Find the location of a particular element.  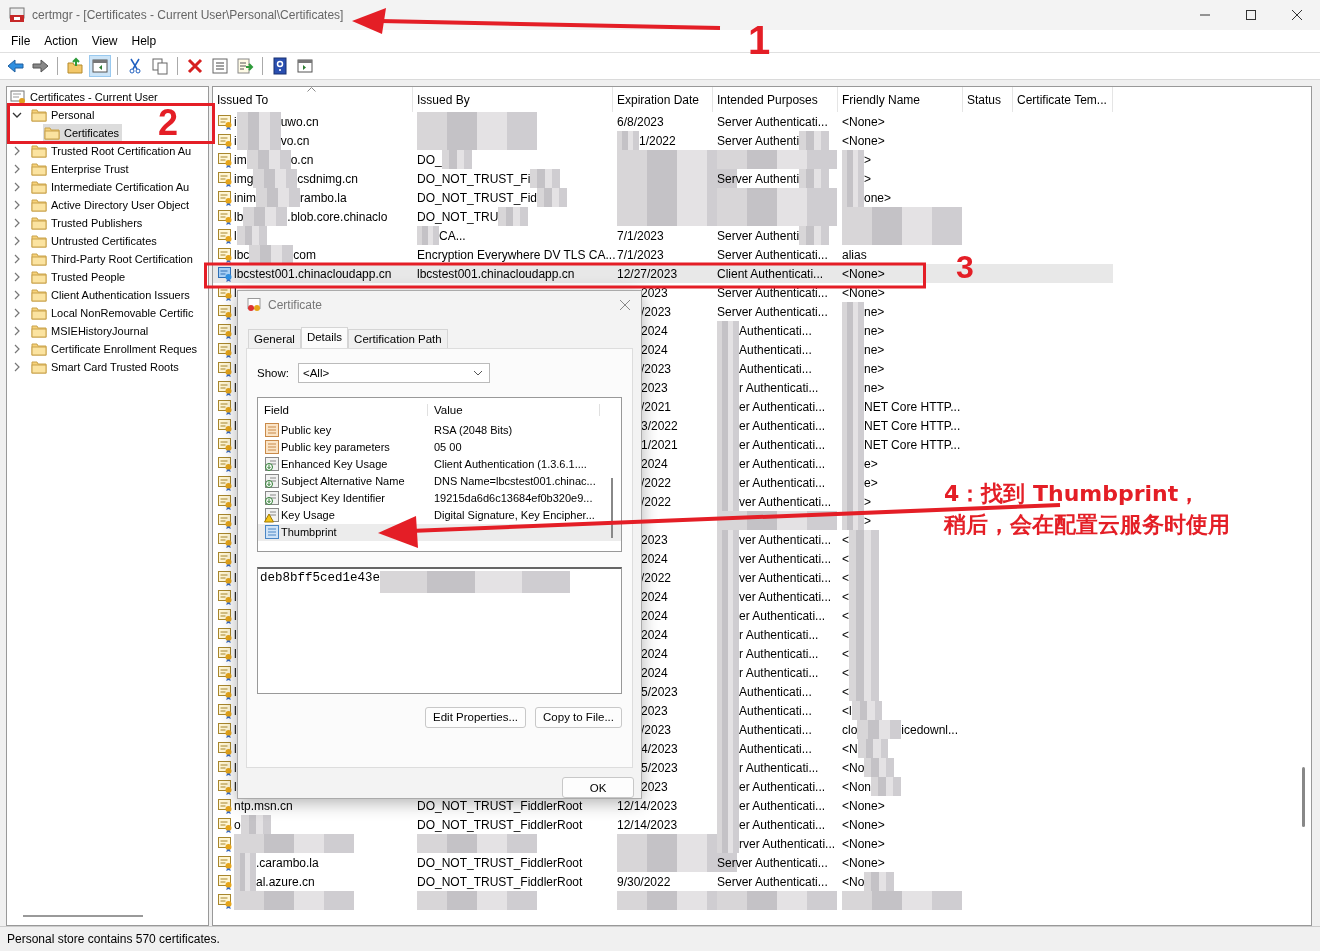

cell-text: <Non is located at coordinates (857, 786).